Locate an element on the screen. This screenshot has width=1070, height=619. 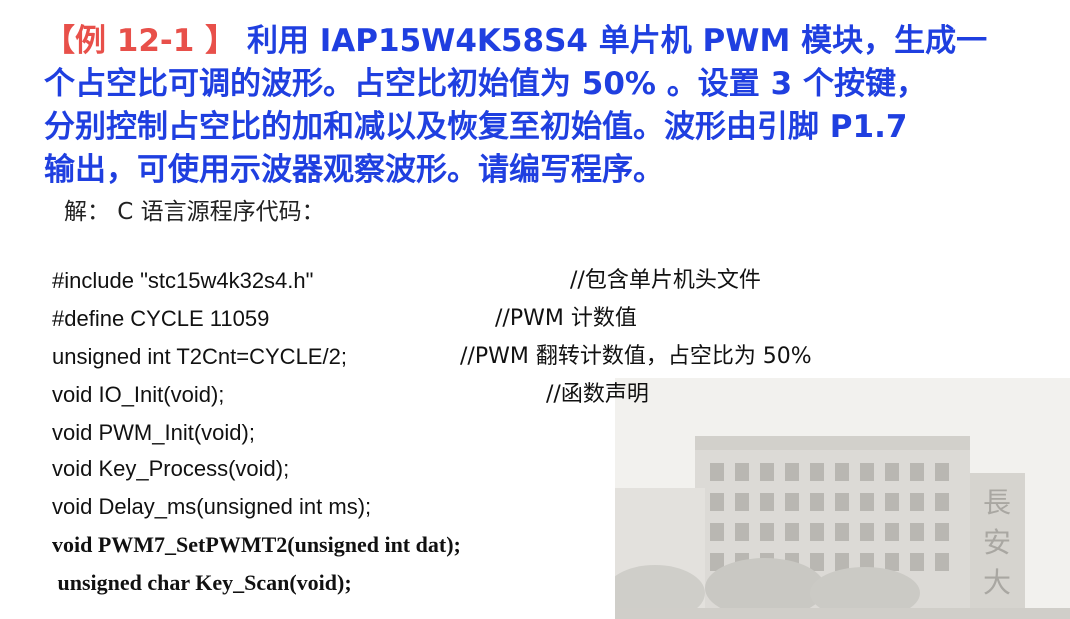
comment-declaration: //函数声明 is located at coordinates (597, 394).